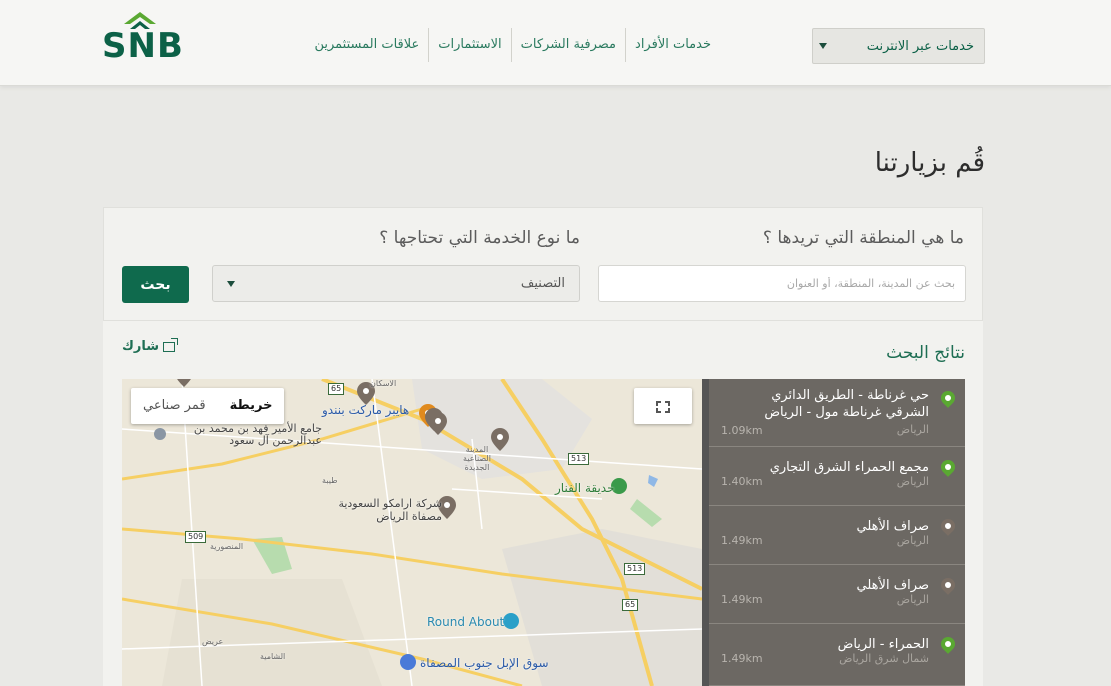 This screenshot has width=1111, height=686. What do you see at coordinates (742, 481) in the screenshot?
I see `result-distance: 1.40km` at bounding box center [742, 481].